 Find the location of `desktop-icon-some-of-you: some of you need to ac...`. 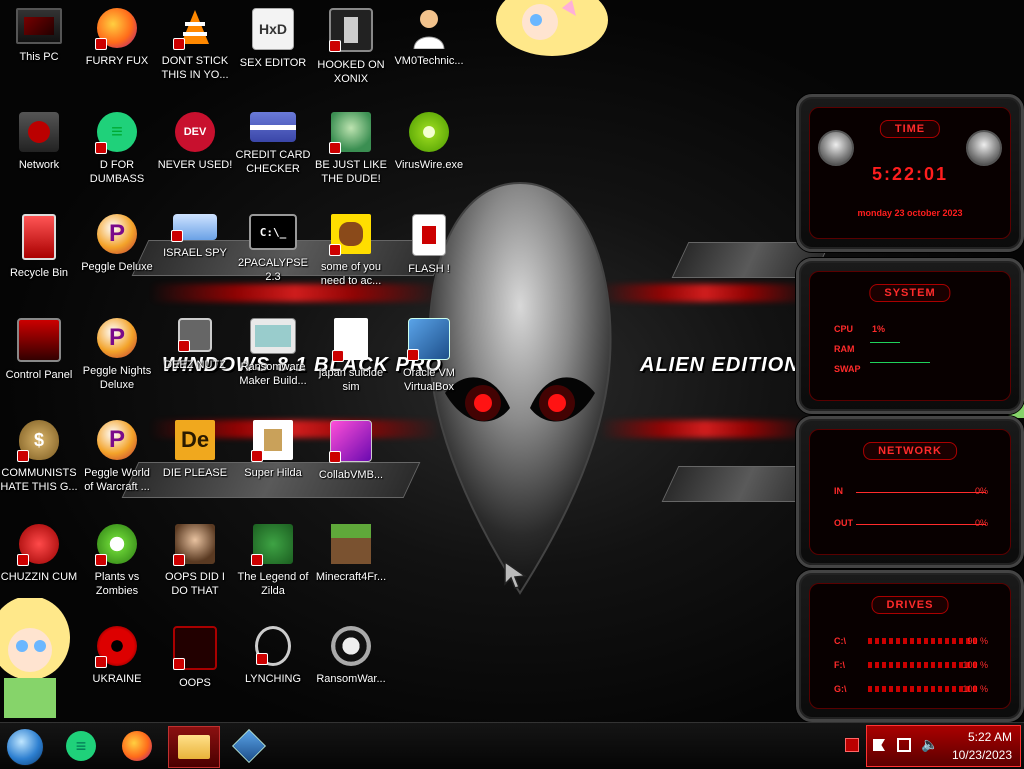

desktop-icon-some-of-you: some of you need to ac... is located at coordinates (351, 251).